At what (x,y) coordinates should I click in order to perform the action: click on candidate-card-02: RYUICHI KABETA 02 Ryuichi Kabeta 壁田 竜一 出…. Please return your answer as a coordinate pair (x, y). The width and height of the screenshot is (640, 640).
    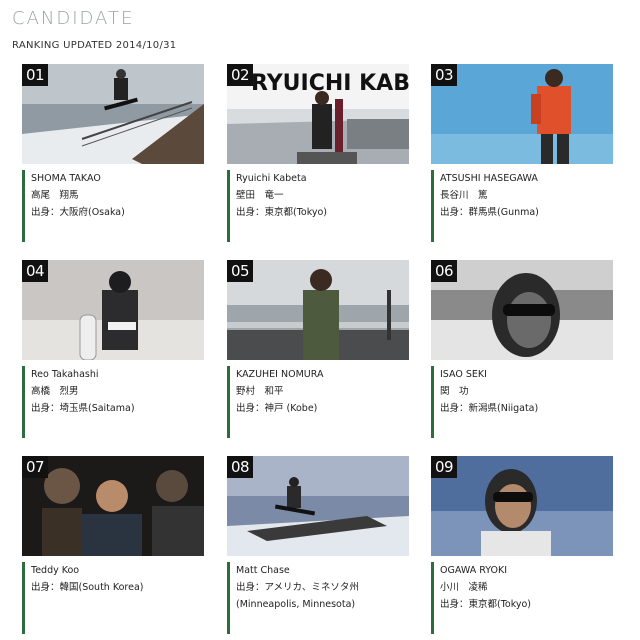
    Looking at the image, I should click on (318, 153).